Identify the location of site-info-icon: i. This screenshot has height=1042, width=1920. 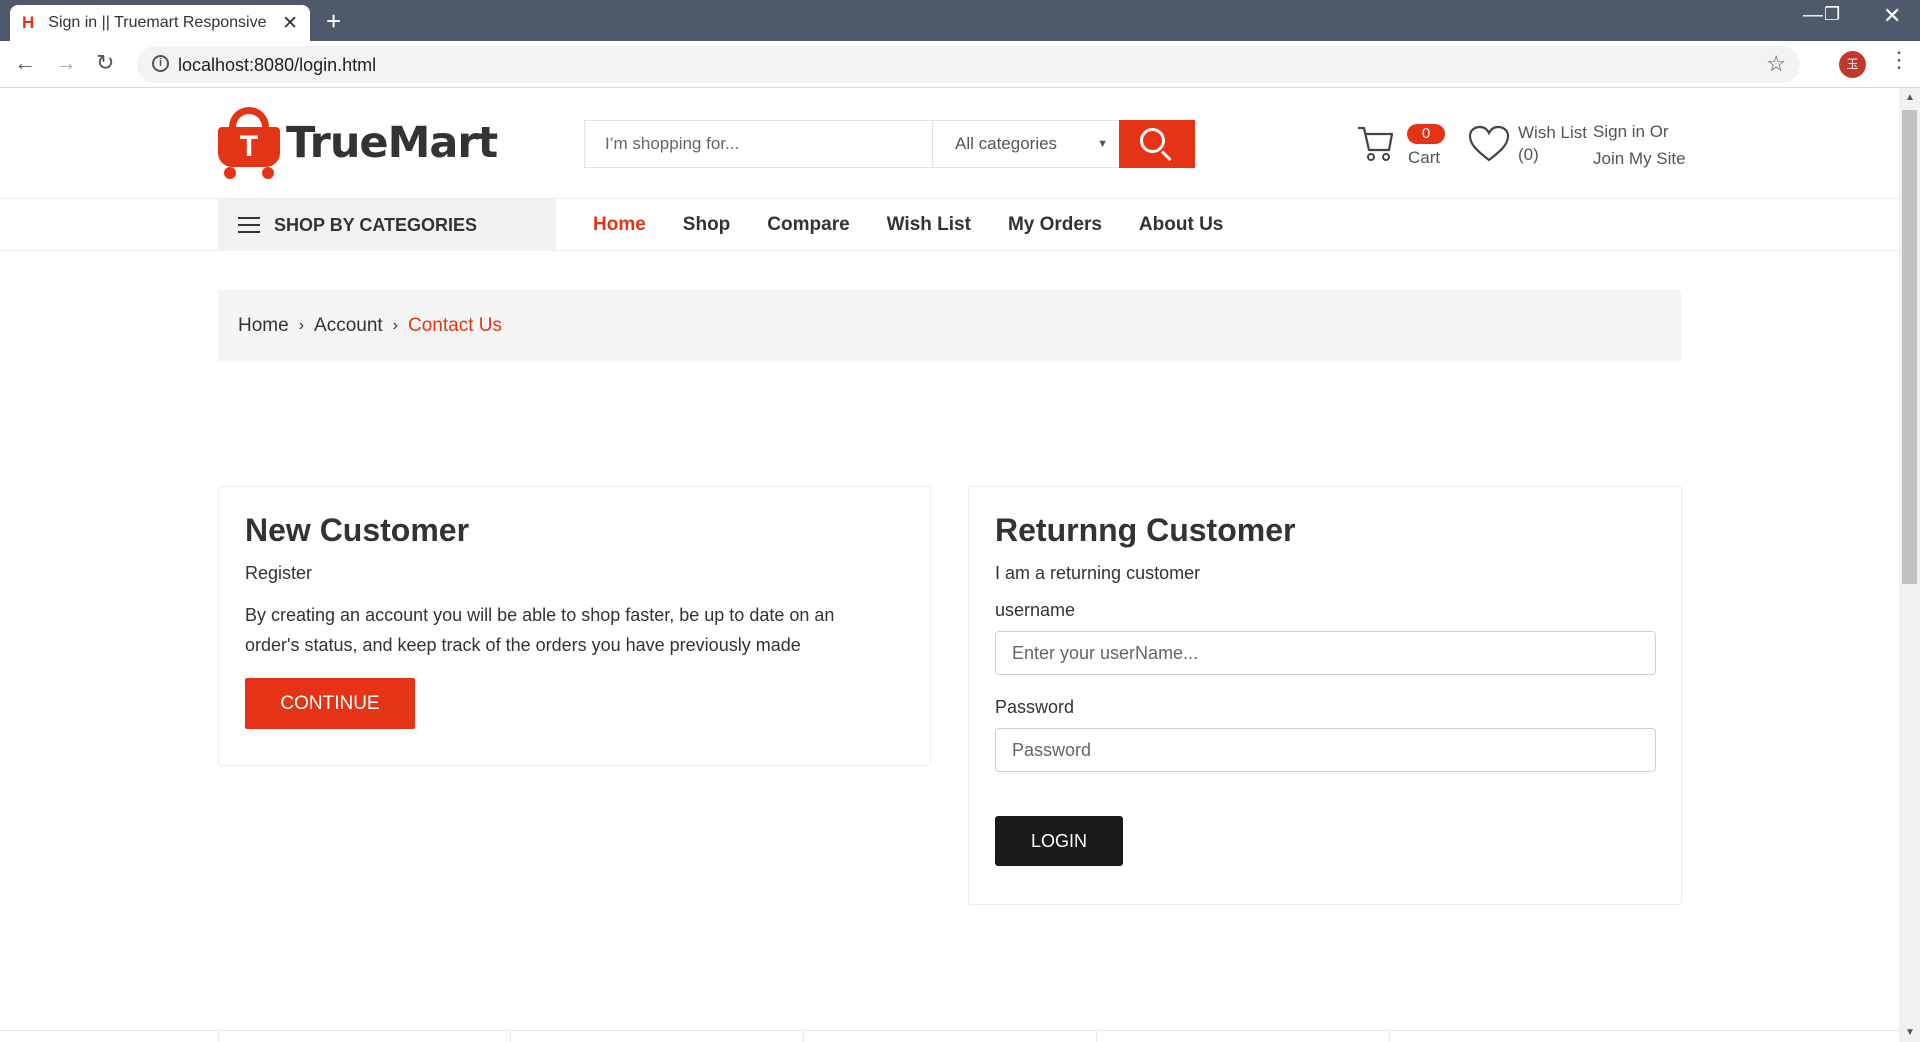
(160, 63).